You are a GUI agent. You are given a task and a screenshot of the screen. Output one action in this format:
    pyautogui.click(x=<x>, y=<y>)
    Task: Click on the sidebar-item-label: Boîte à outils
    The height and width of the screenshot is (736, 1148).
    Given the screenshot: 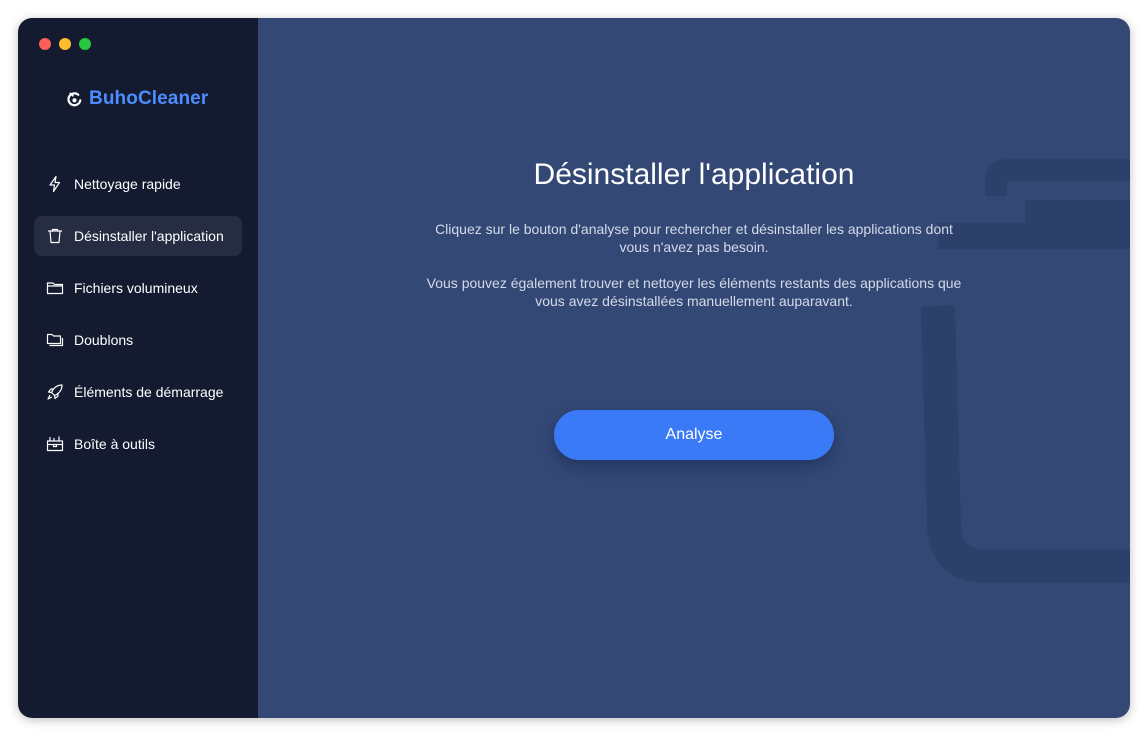 What is the action you would take?
    pyautogui.click(x=114, y=444)
    